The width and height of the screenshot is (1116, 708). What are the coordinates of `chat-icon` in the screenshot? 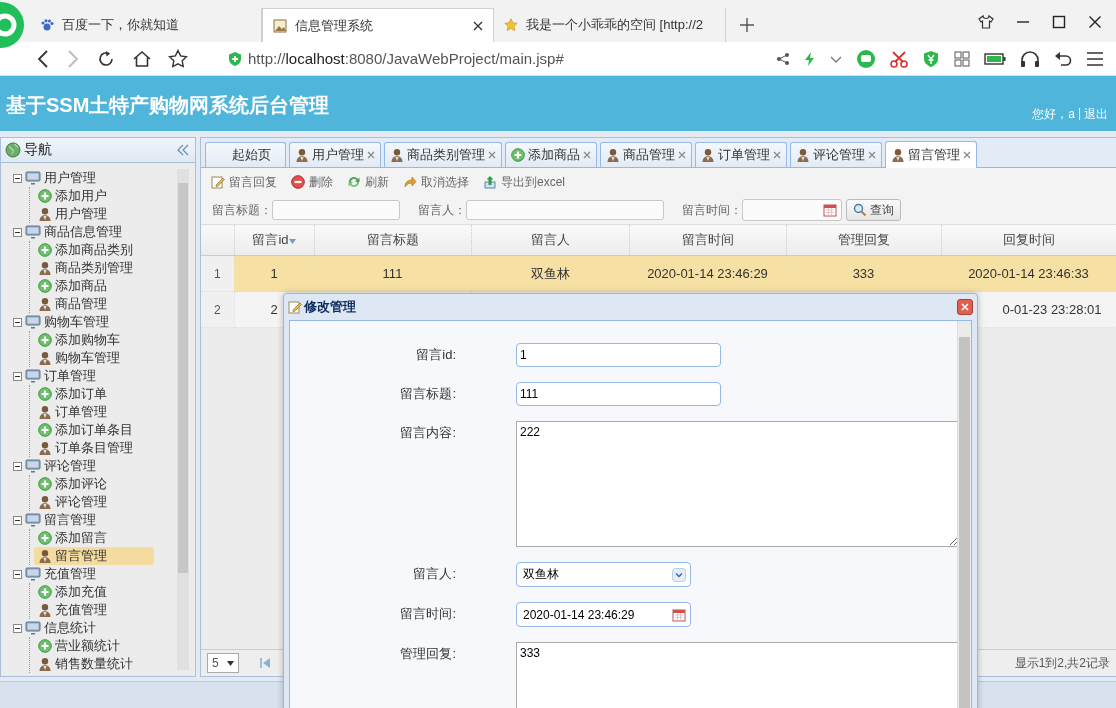 It's located at (866, 58).